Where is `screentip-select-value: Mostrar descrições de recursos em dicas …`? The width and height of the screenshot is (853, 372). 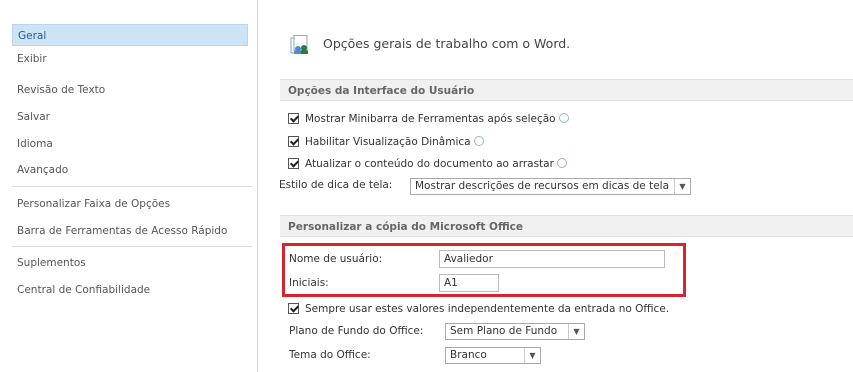
screentip-select-value: Mostrar descrições de recursos em dicas … is located at coordinates (542, 186).